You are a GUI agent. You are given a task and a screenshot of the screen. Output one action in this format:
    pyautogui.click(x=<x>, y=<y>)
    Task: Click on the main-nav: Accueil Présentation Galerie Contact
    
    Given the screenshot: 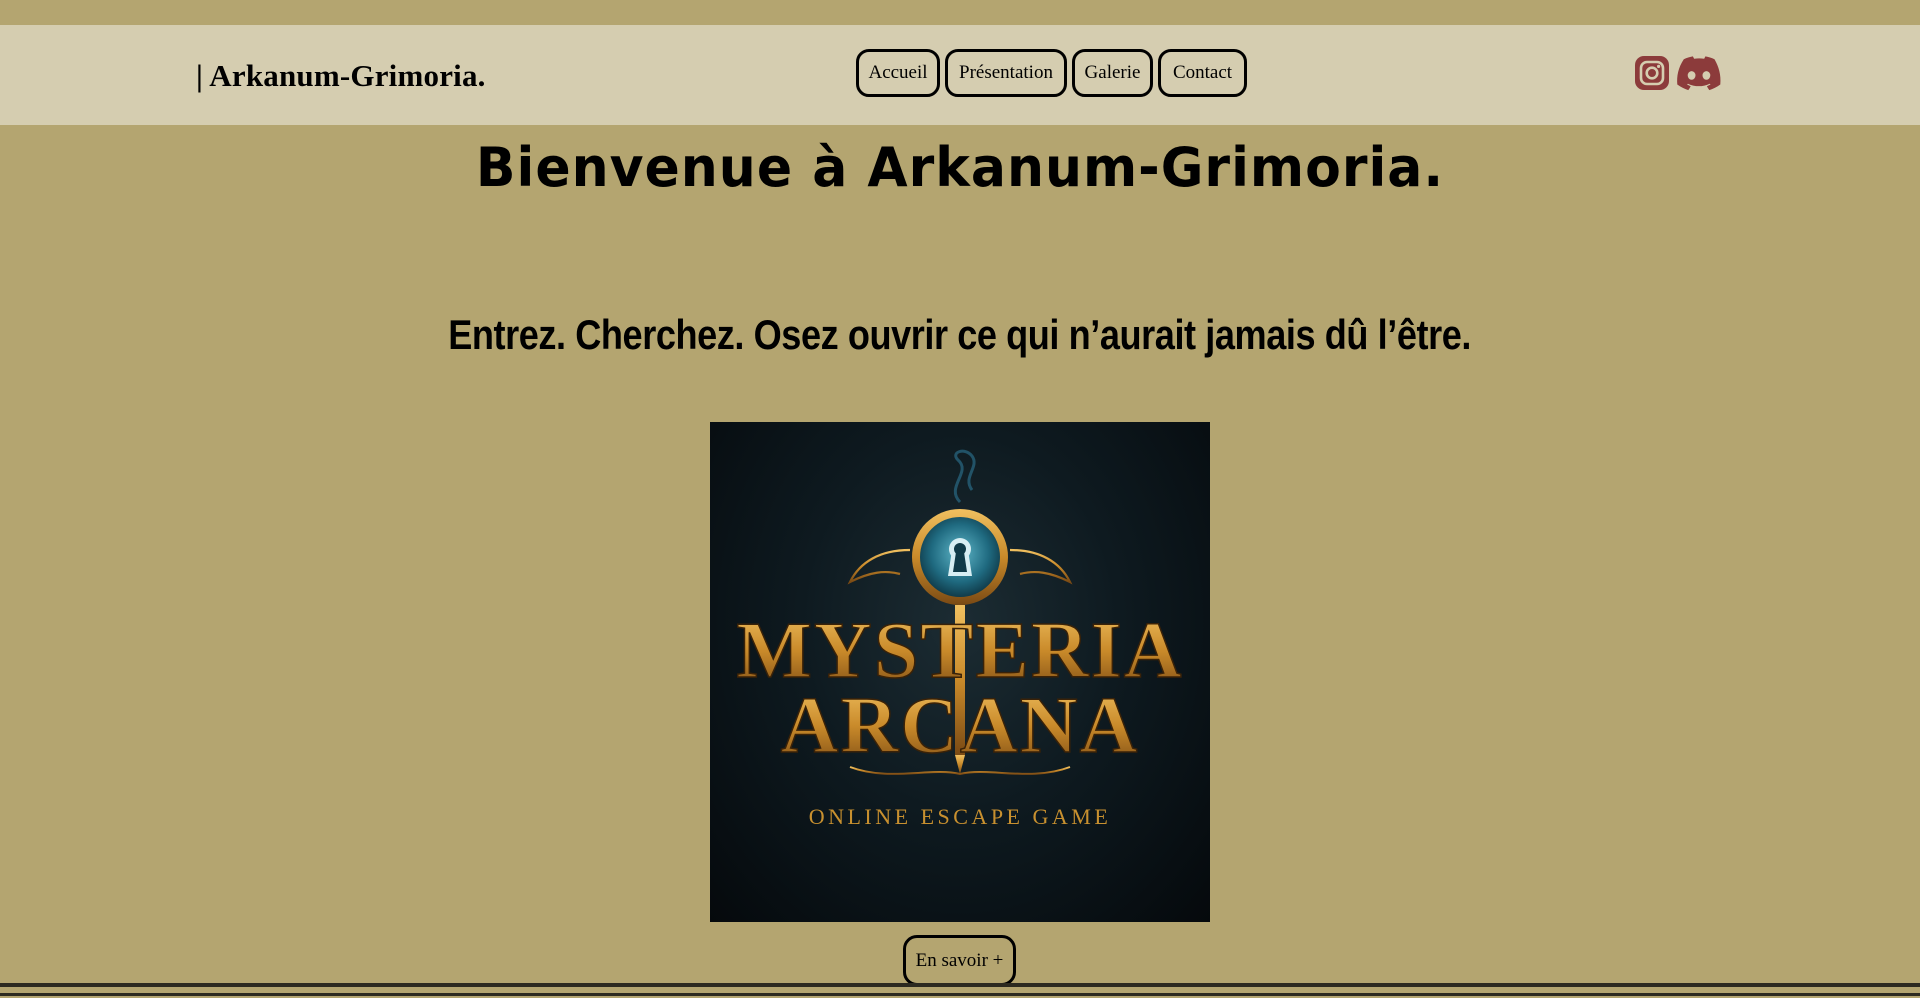 What is the action you would take?
    pyautogui.click(x=1051, y=73)
    